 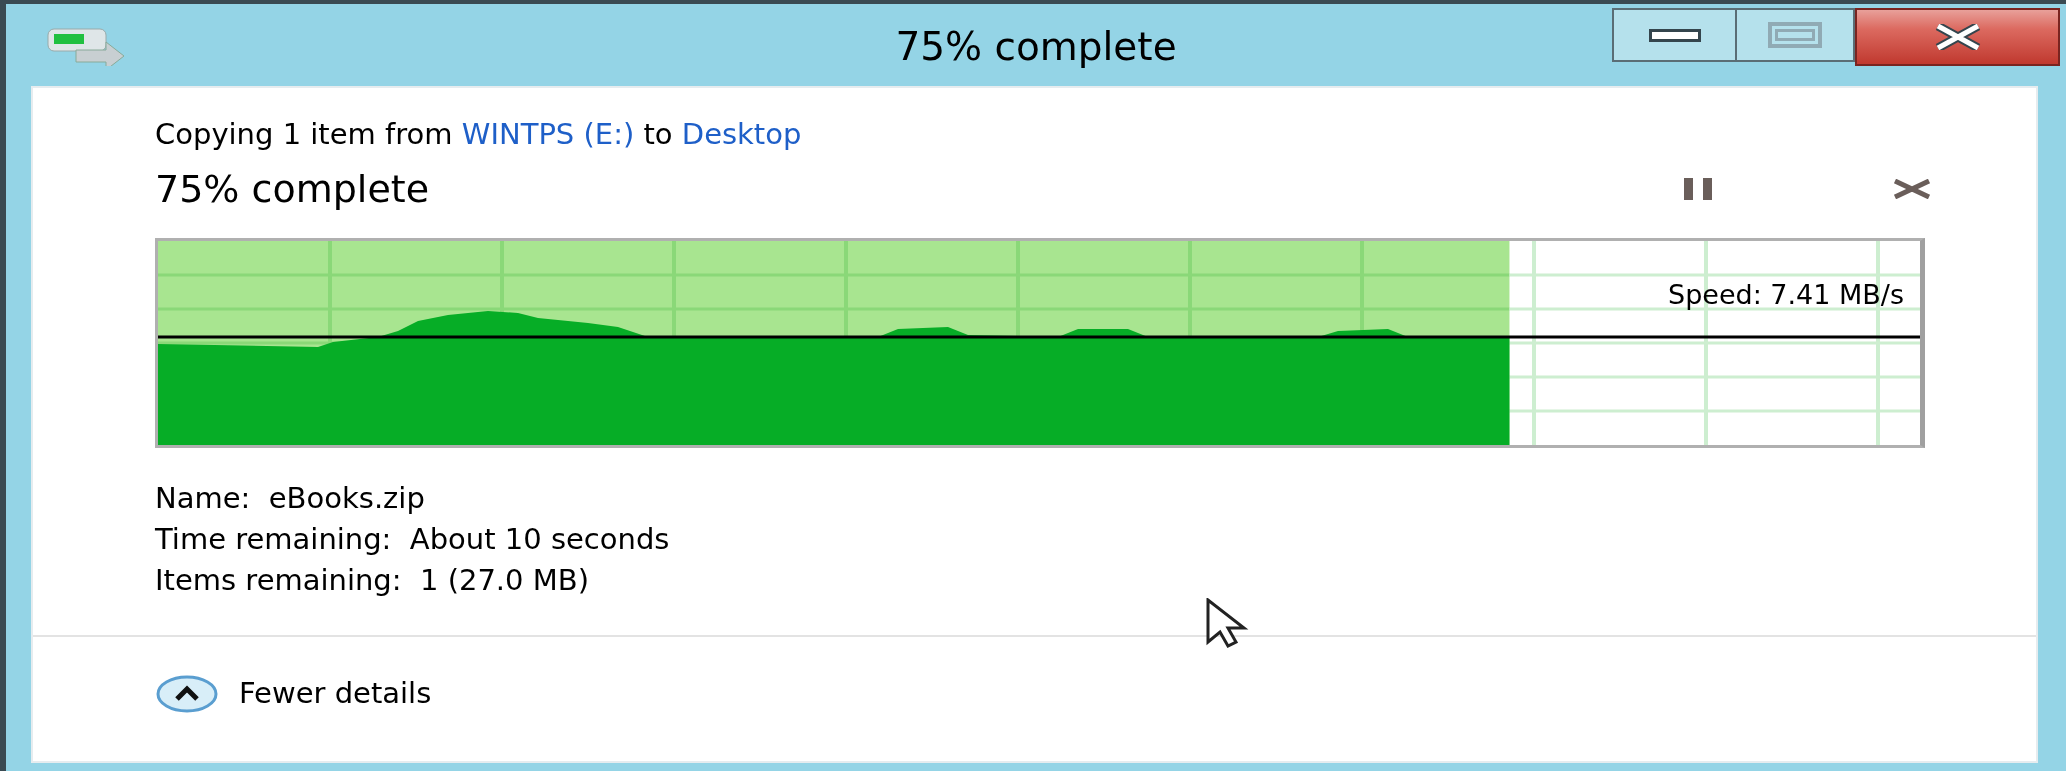 I want to click on detail-text: Items remaining: 1 (27.0 MB), so click(x=372, y=580).